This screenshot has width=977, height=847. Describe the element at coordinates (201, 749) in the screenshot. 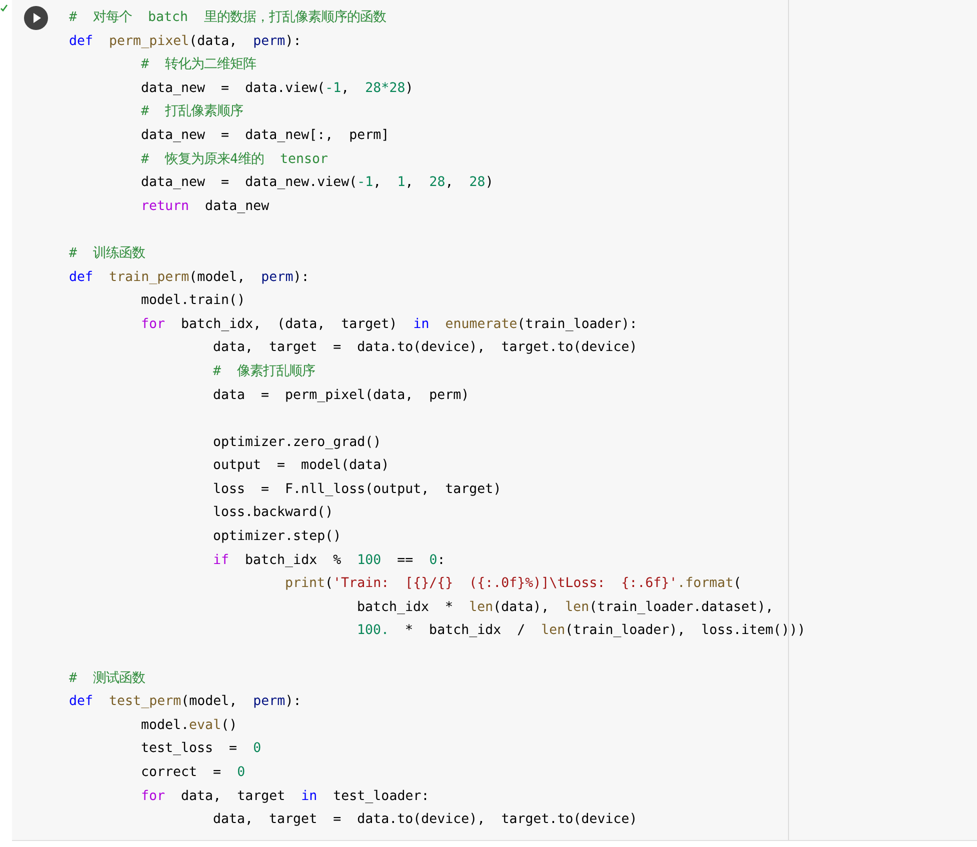

I see `code-line: test_loss = 0` at that location.